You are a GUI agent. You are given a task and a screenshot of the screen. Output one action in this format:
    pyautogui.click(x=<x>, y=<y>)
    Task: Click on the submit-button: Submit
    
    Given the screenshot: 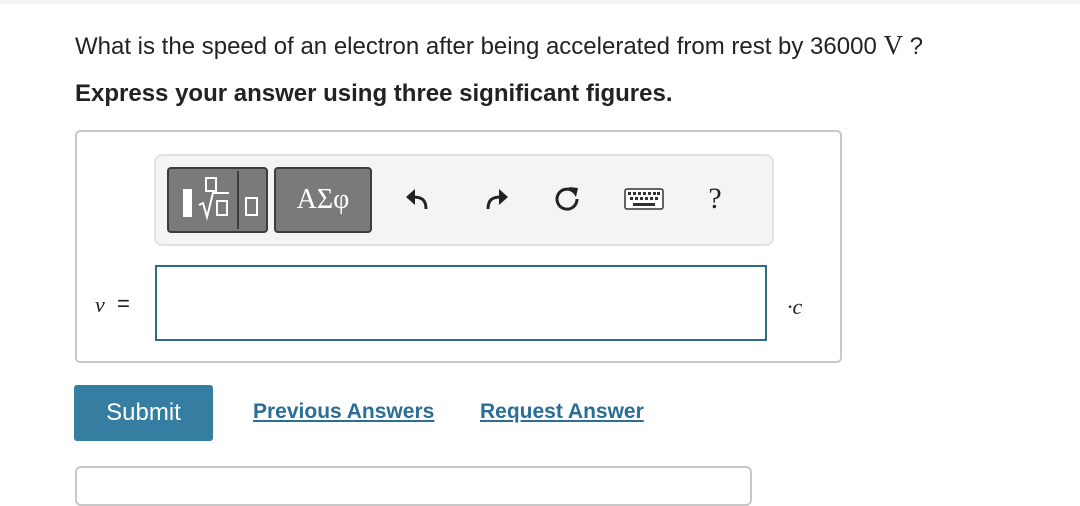 What is the action you would take?
    pyautogui.click(x=143, y=413)
    